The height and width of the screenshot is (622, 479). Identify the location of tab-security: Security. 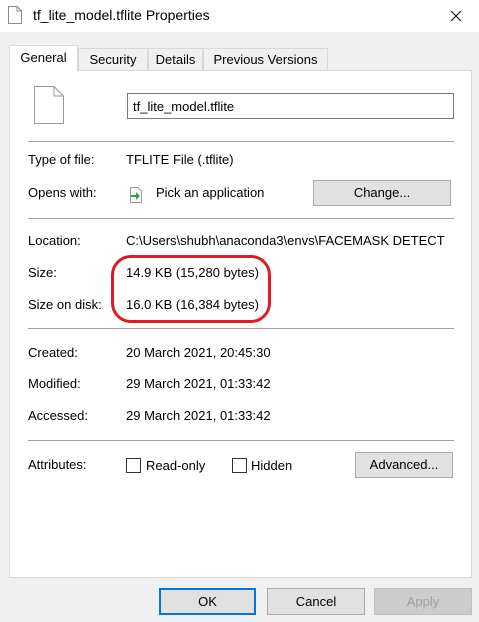
(113, 59).